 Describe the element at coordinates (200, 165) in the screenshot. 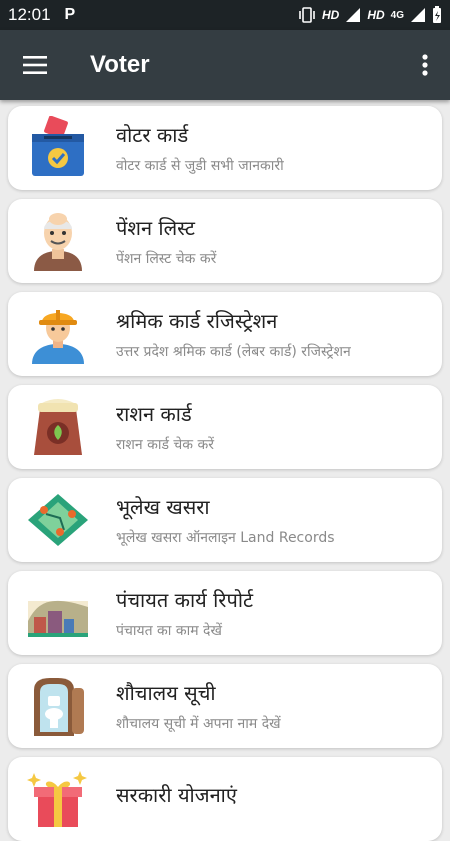

I see `item-subtitle: वोटर कार्ड से जुडी सभी जानकारी` at that location.